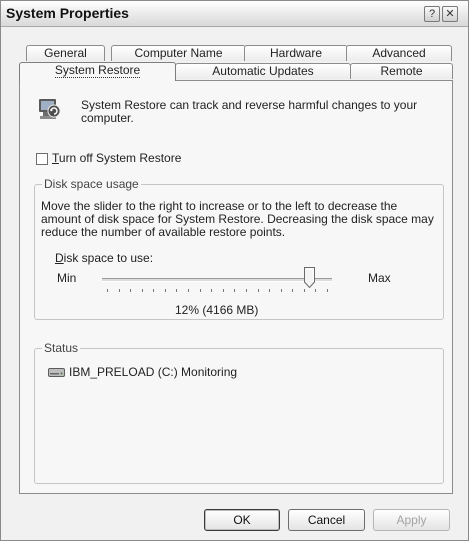  Describe the element at coordinates (108, 258) in the screenshot. I see `label-text: isk space to use:` at that location.